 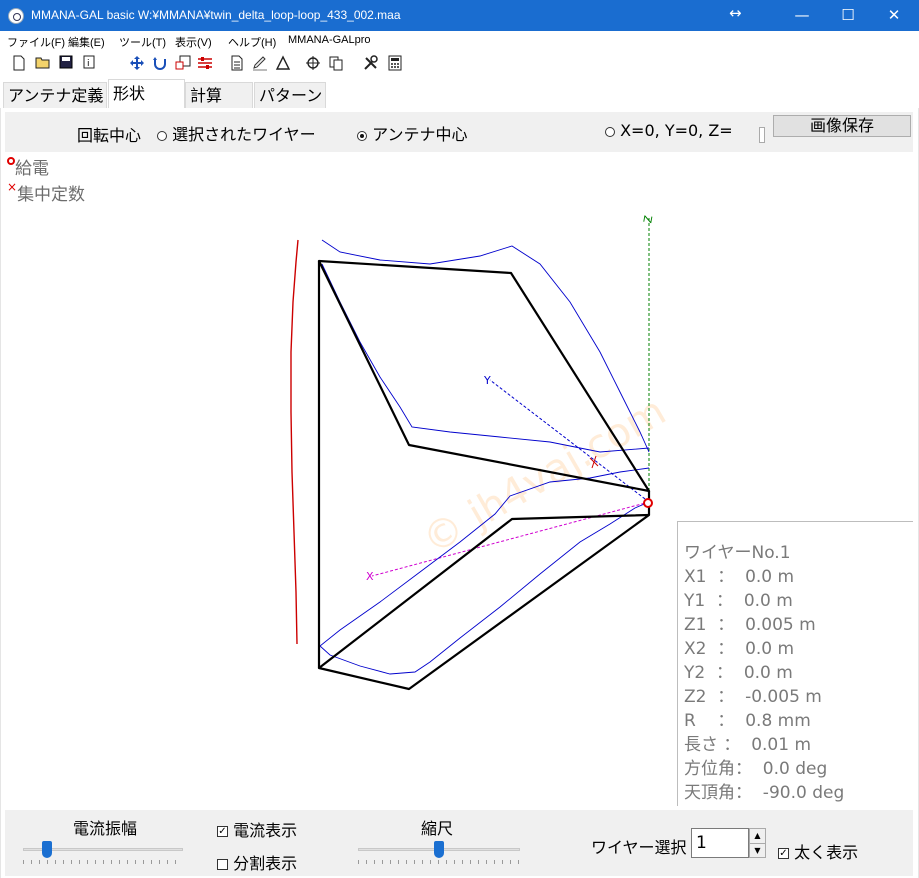 I want to click on save-disk-icon, so click(x=66, y=64).